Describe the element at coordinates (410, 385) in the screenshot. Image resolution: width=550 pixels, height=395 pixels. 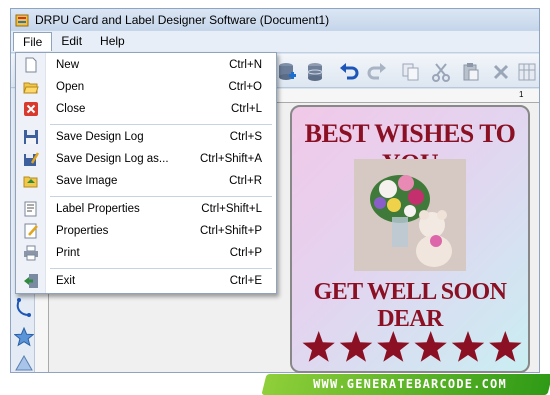
I see `footer-url: WWW.GENERATEBARCODE.COM` at that location.